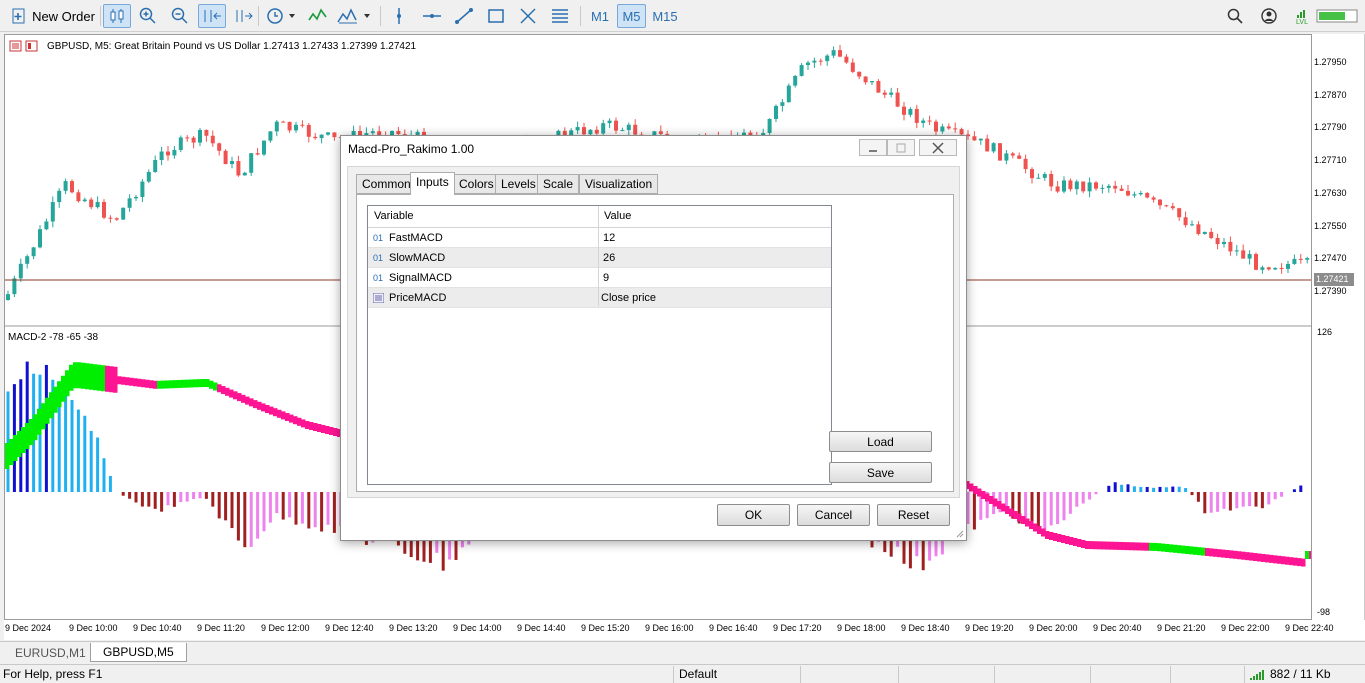 This screenshot has height=683, width=1365. Describe the element at coordinates (476, 184) in the screenshot. I see `tab-colors: Colors` at that location.